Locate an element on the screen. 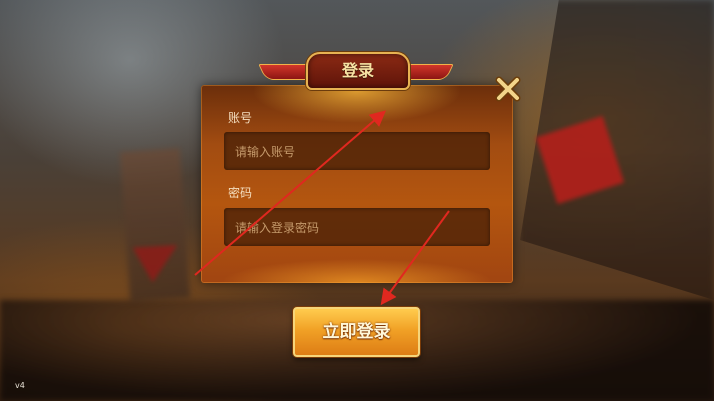  login-button: 立即登录 is located at coordinates (356, 332).